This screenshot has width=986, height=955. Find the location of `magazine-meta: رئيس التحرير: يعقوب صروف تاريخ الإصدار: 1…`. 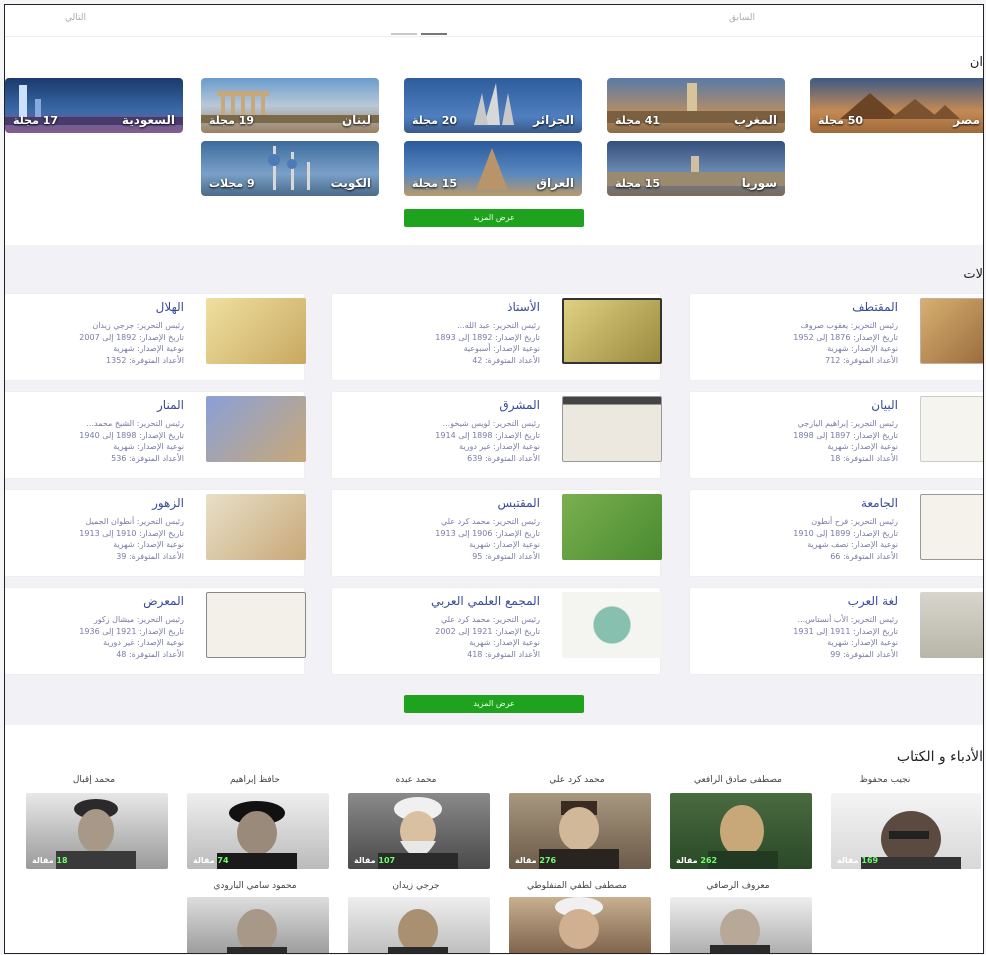

magazine-meta: رئيس التحرير: يعقوب صروف تاريخ الإصدار: 1… is located at coordinates (845, 343).